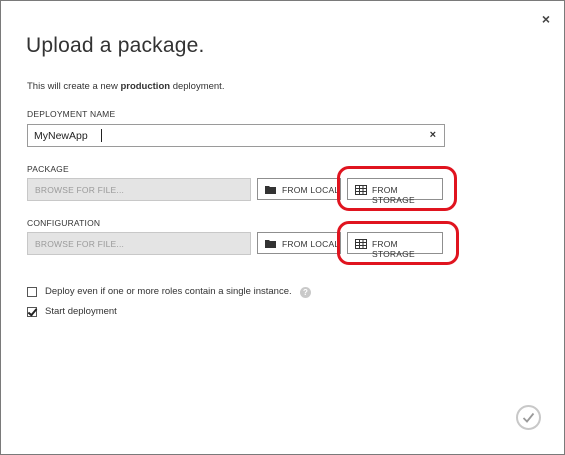 The image size is (565, 455). I want to click on single-instance-checkbox, so click(32, 292).